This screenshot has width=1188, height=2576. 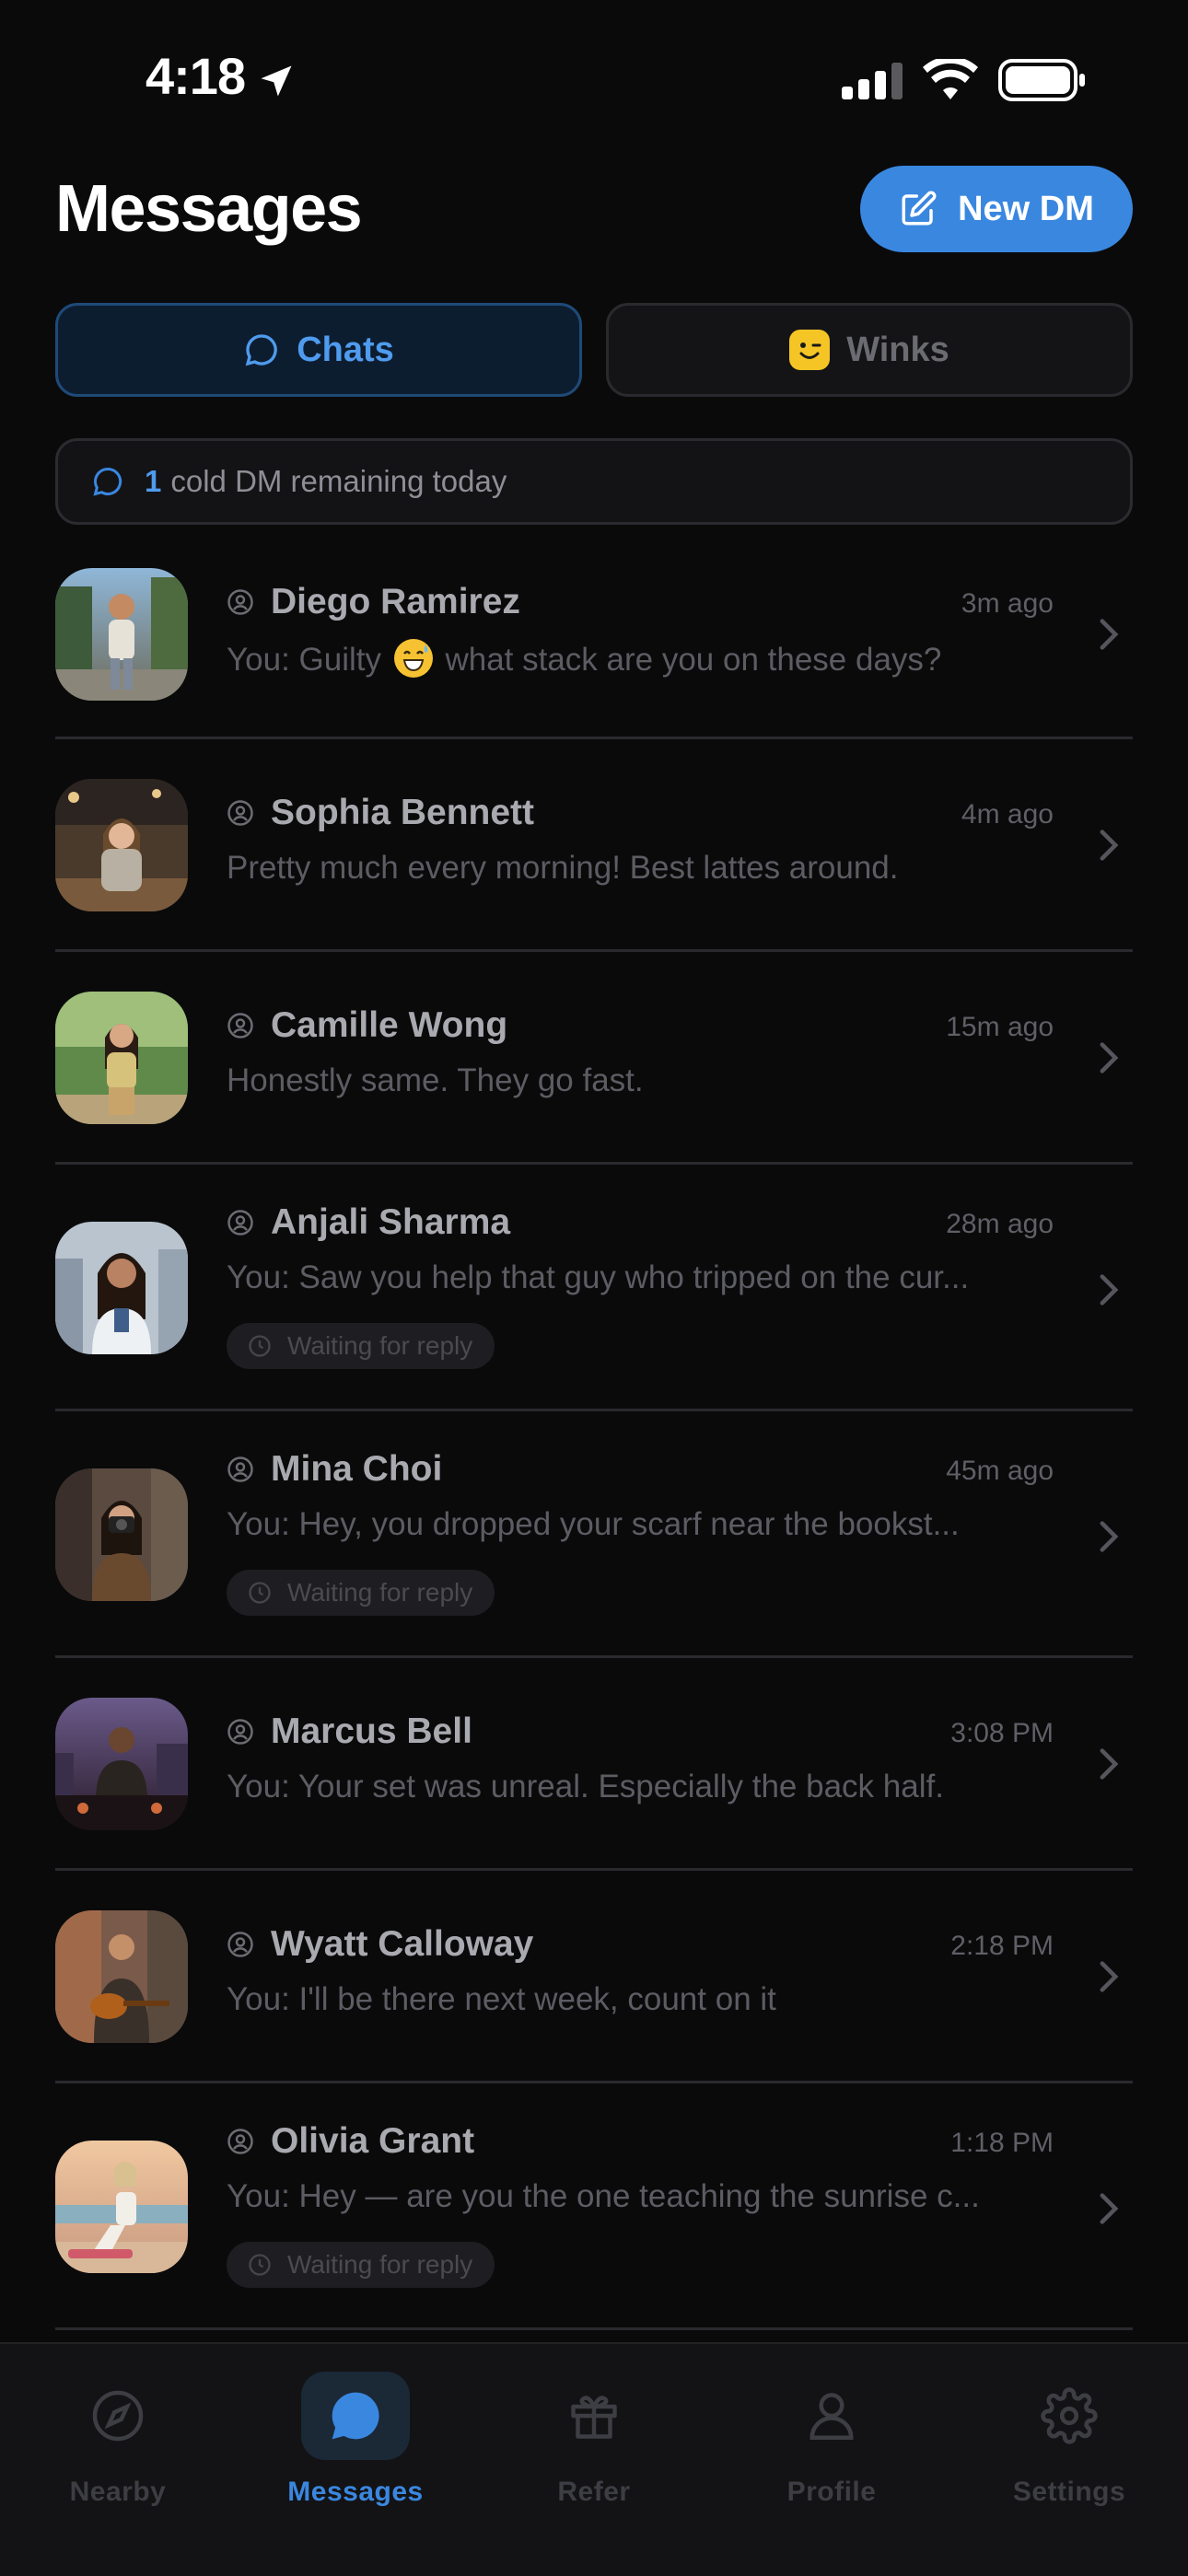 I want to click on nav-profile-icon-wrap, so click(x=831, y=2416).